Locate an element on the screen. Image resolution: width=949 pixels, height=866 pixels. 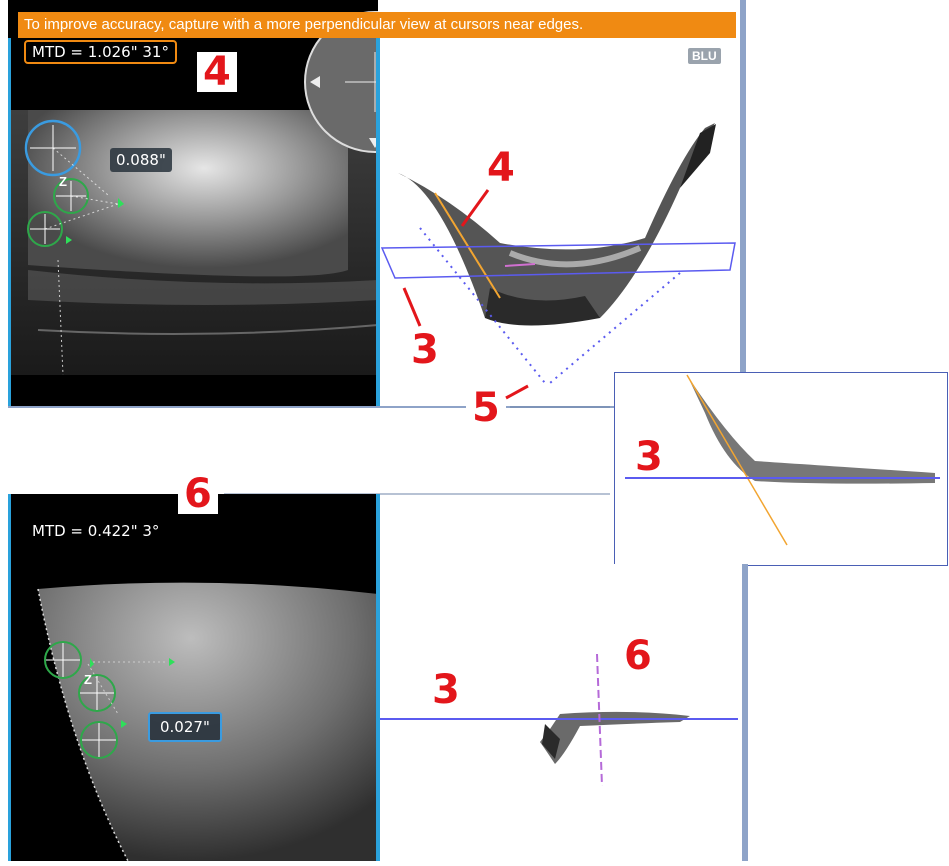
callout-3-bottom-plot: 3 is located at coordinates (446, 690).